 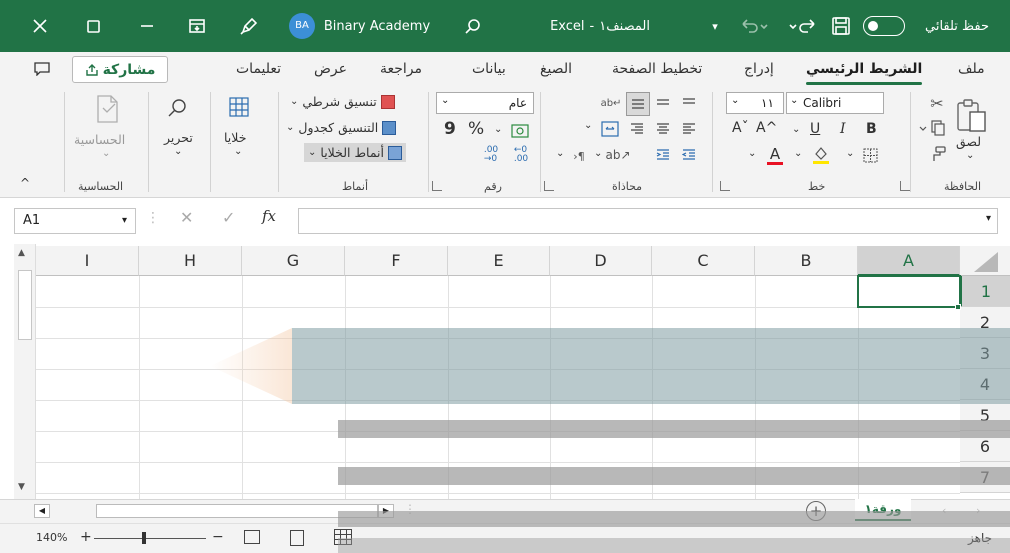 I want to click on ribbon-display-icon, so click(x=197, y=26).